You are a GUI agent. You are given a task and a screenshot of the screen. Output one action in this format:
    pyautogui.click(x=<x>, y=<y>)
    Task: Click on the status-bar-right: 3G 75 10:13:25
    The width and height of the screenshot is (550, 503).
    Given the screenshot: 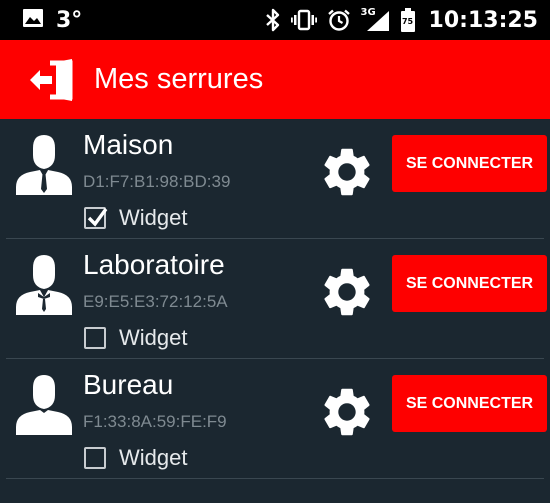 What is the action you would take?
    pyautogui.click(x=401, y=20)
    